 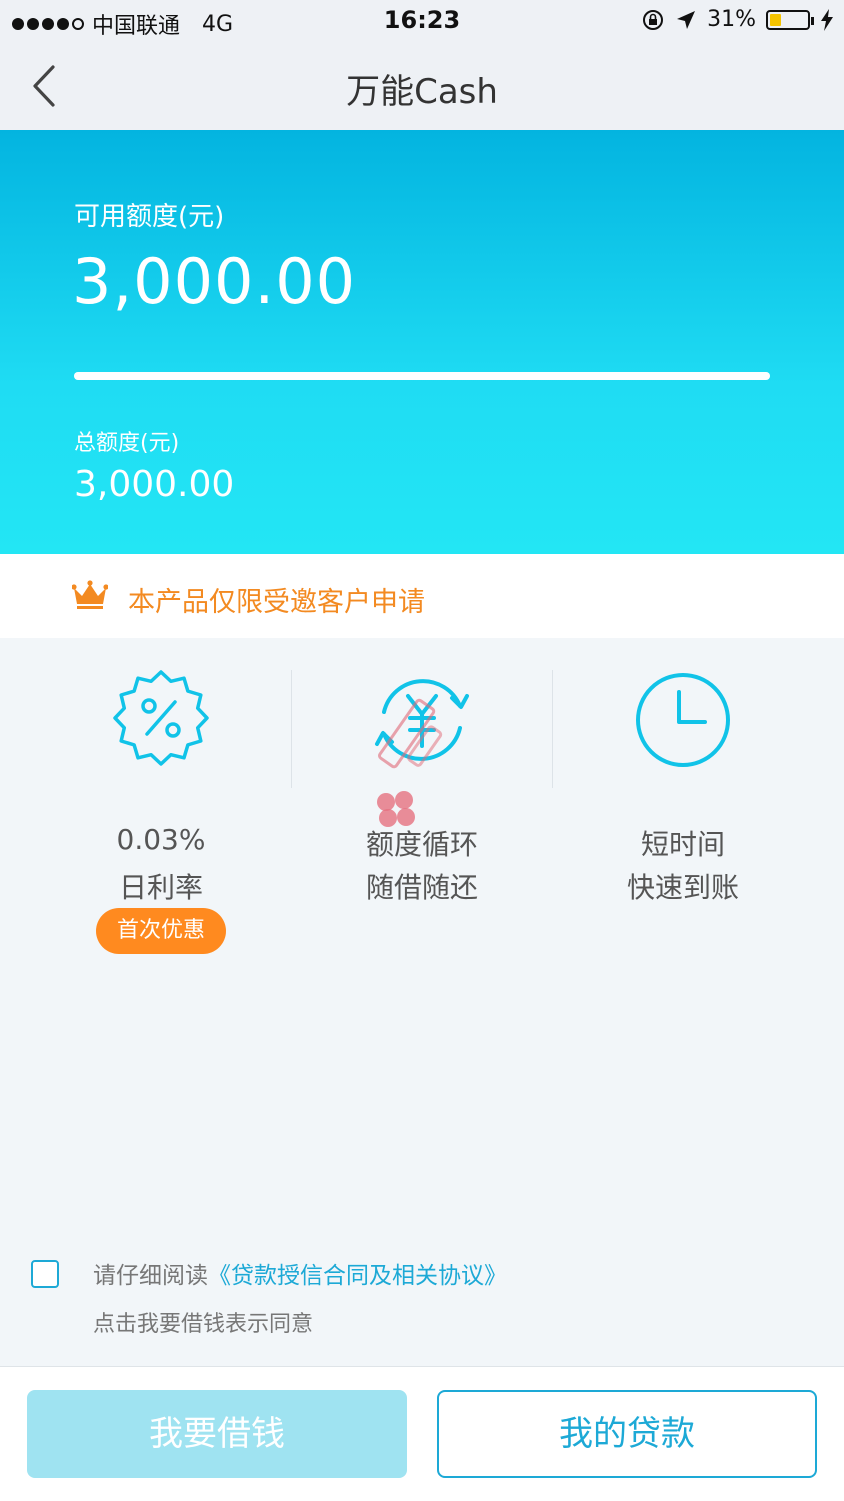 I want to click on agreement-link: 《贷款授信合同及相关协议》, so click(x=357, y=1276).